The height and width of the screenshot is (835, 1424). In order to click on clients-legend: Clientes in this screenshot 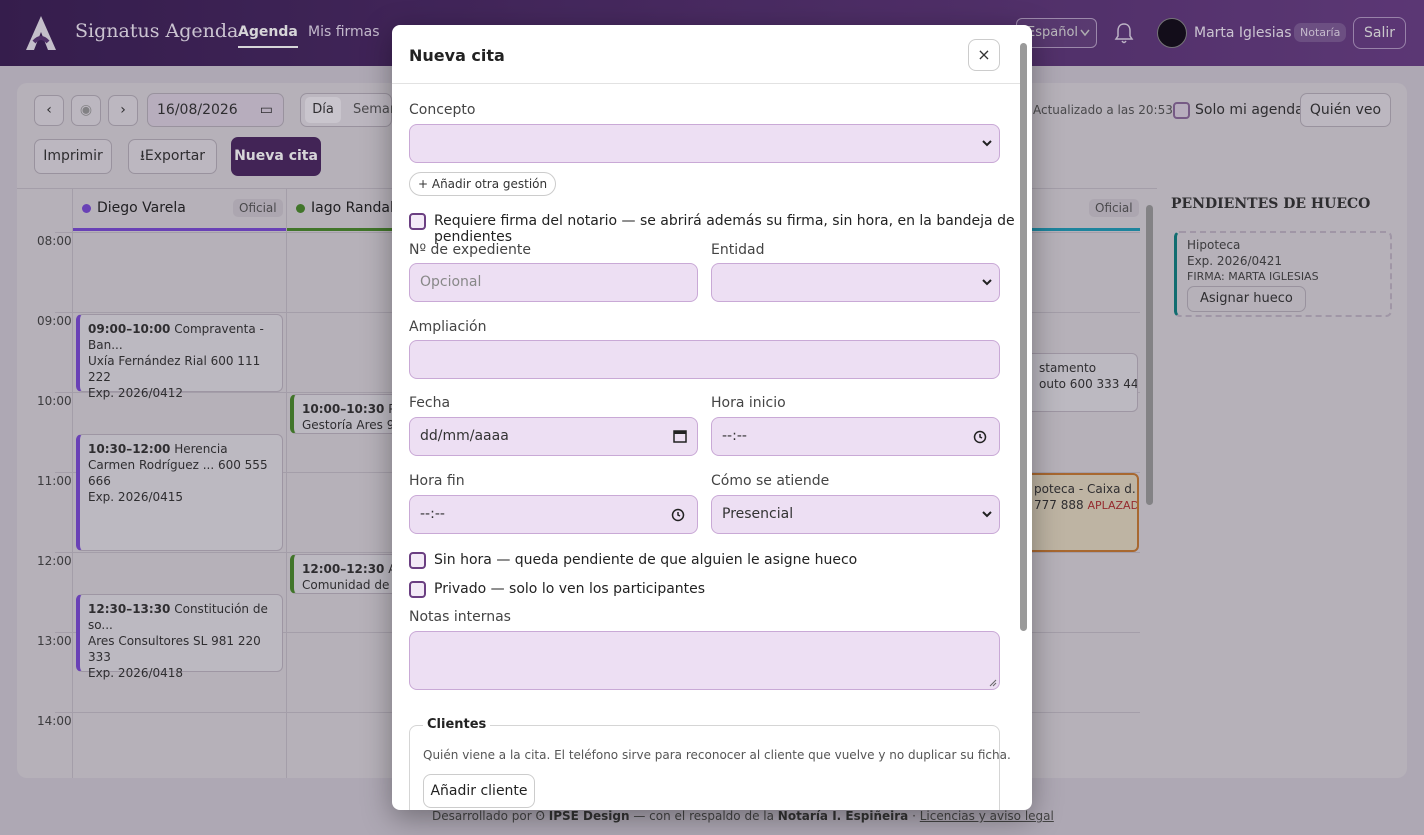, I will do `click(457, 724)`.